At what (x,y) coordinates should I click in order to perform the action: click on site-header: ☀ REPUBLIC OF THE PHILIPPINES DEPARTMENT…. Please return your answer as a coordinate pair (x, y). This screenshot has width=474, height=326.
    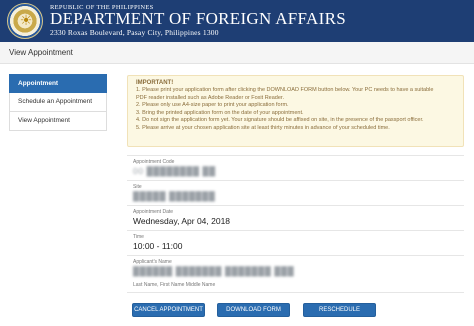
    Looking at the image, I should click on (237, 21).